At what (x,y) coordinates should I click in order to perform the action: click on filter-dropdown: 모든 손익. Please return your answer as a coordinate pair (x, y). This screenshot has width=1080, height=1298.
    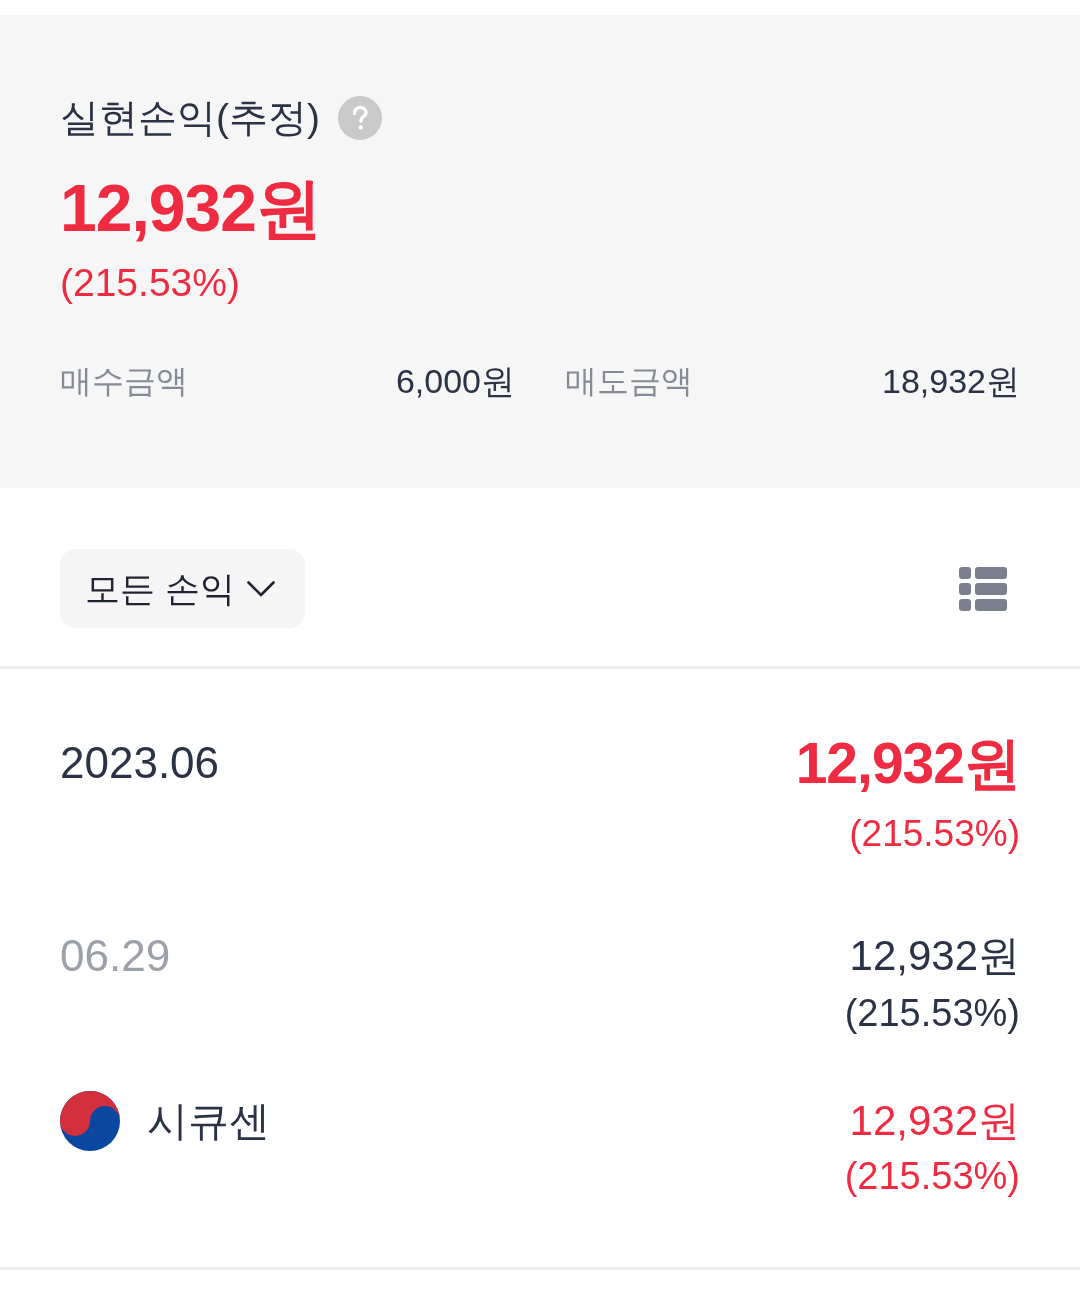
    Looking at the image, I should click on (182, 588).